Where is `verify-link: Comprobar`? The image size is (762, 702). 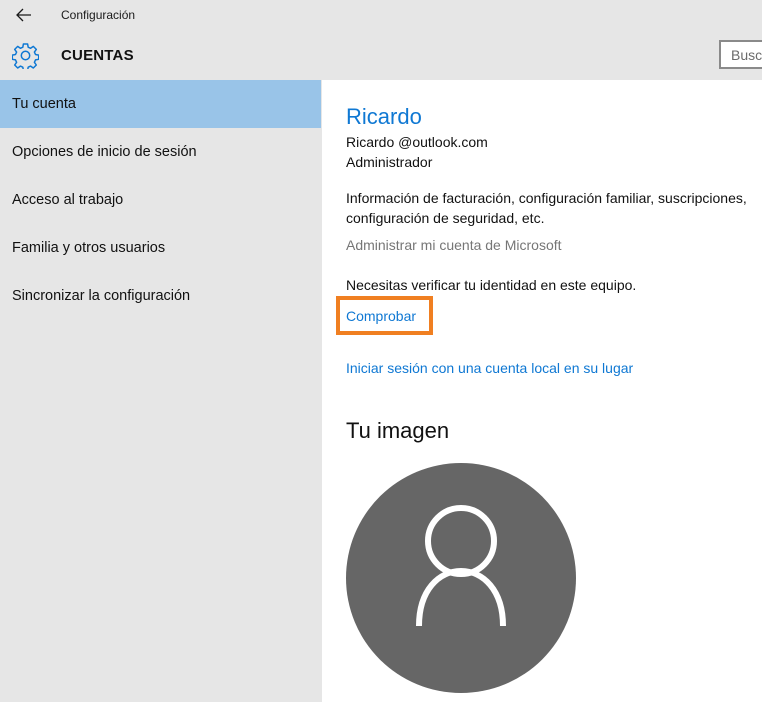 verify-link: Comprobar is located at coordinates (384, 315).